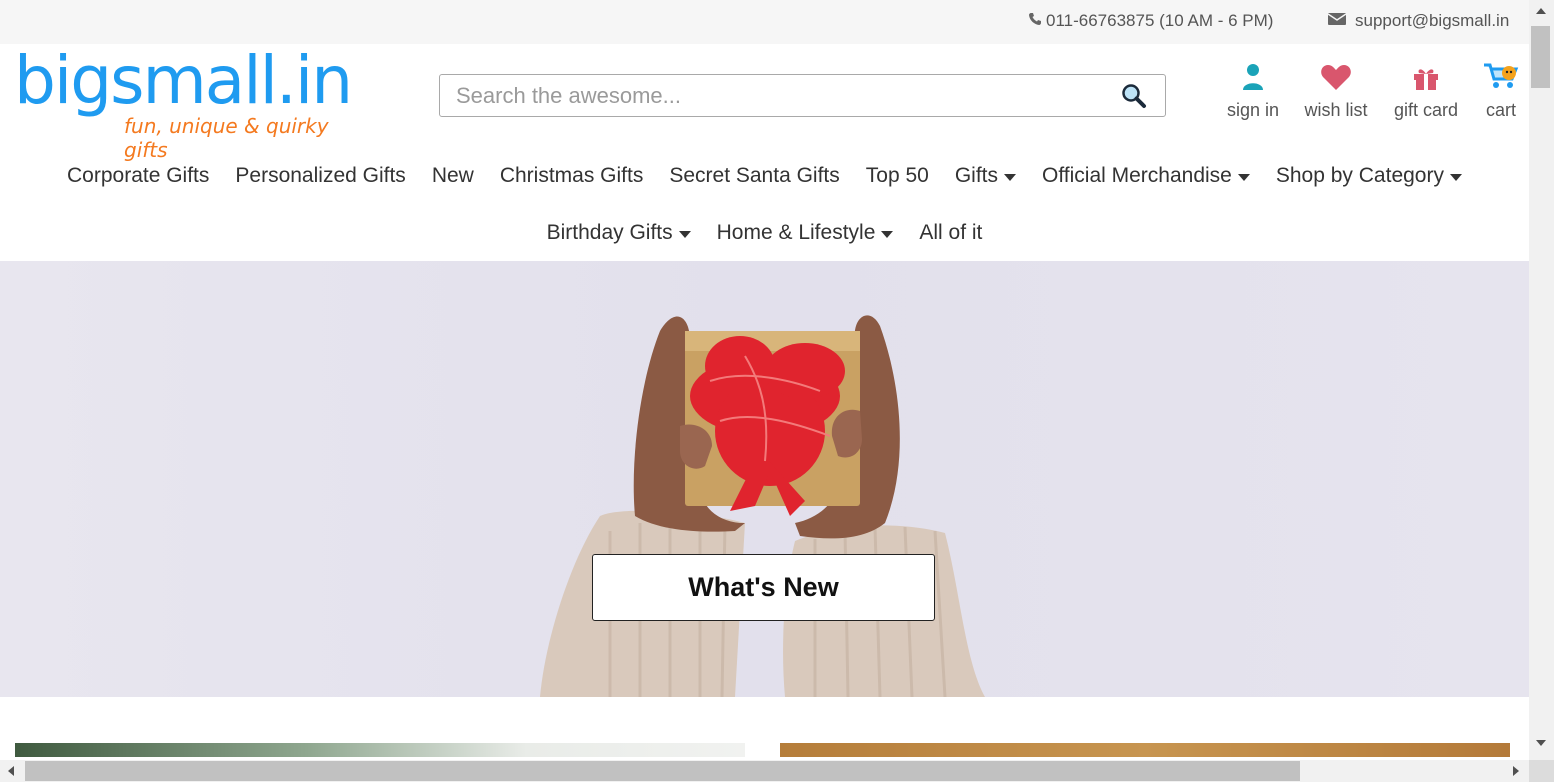  I want to click on cart-icon, so click(1501, 78).